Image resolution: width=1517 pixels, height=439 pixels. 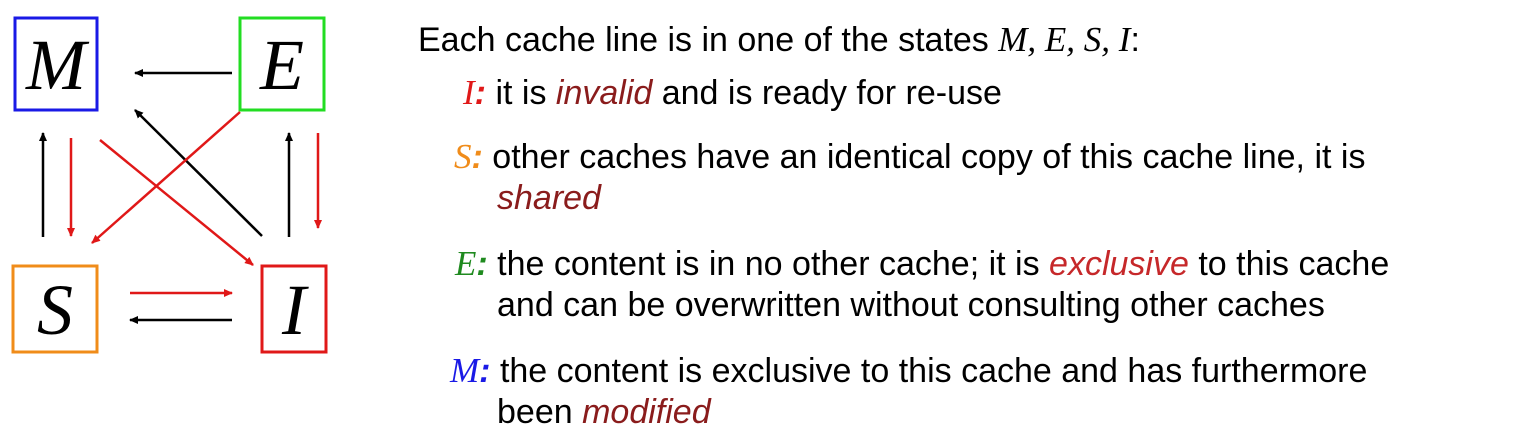 I want to click on item-colon-s: :, so click(x=477, y=157).